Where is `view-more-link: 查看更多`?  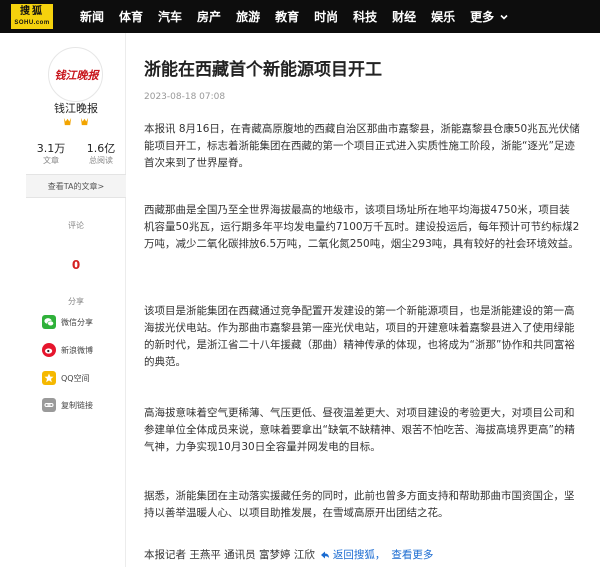 view-more-link: 查看更多 is located at coordinates (412, 554).